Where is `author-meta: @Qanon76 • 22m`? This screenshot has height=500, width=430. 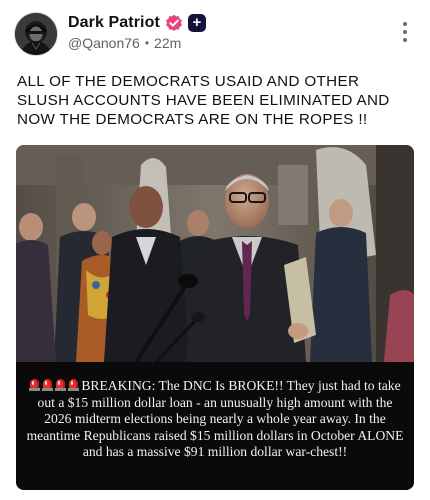
author-meta: @Qanon76 • 22m is located at coordinates (124, 43).